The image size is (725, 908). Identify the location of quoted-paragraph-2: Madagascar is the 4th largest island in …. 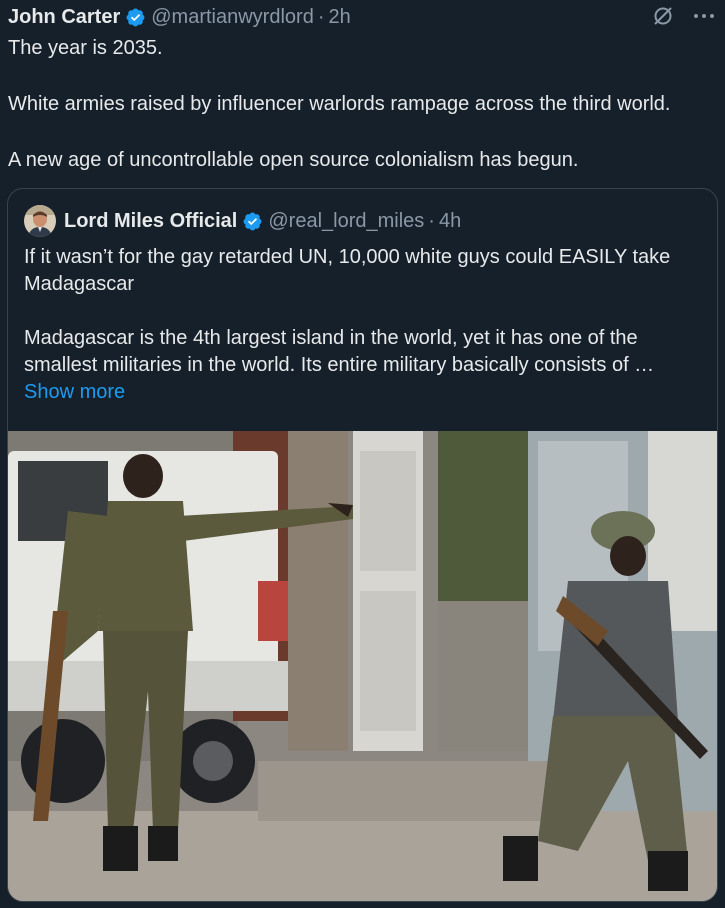
(339, 351).